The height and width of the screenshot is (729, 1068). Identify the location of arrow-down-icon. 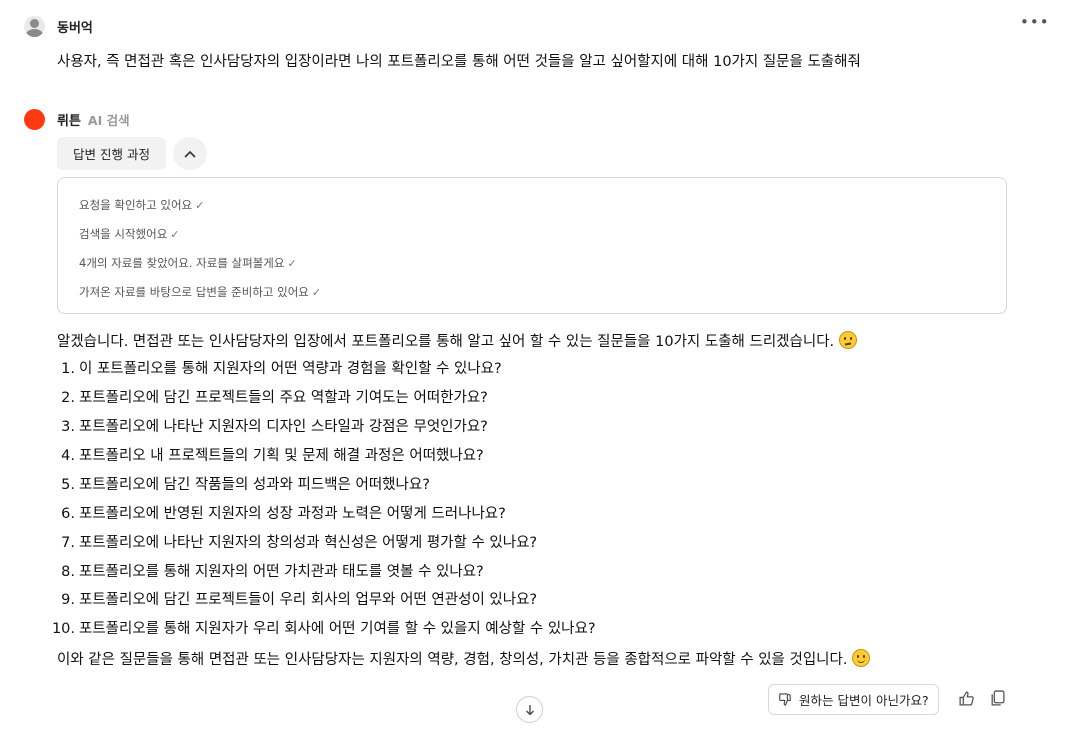
(529, 709).